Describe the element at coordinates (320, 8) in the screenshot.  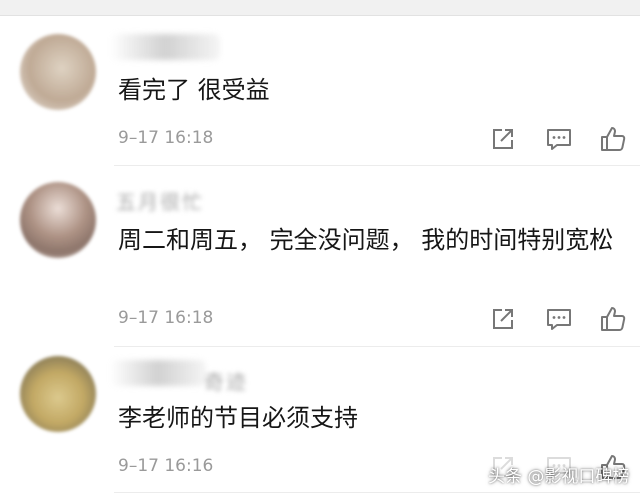
I see `top-separator` at that location.